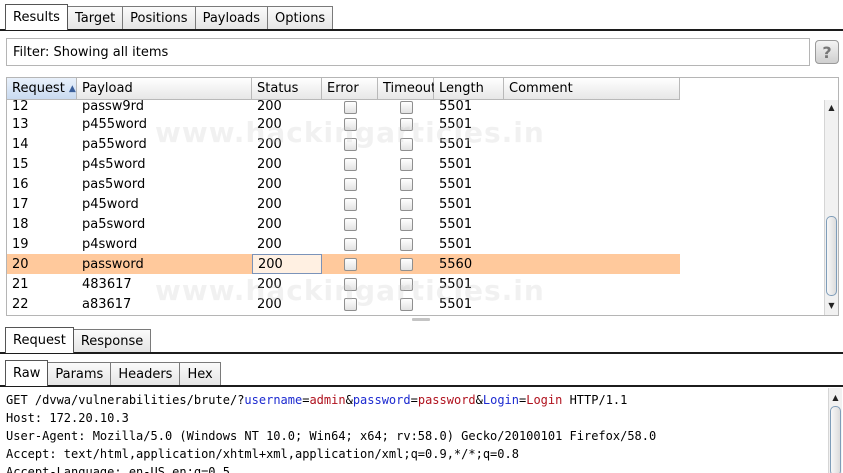 This screenshot has width=843, height=473. I want to click on cell-request: 18, so click(20, 224).